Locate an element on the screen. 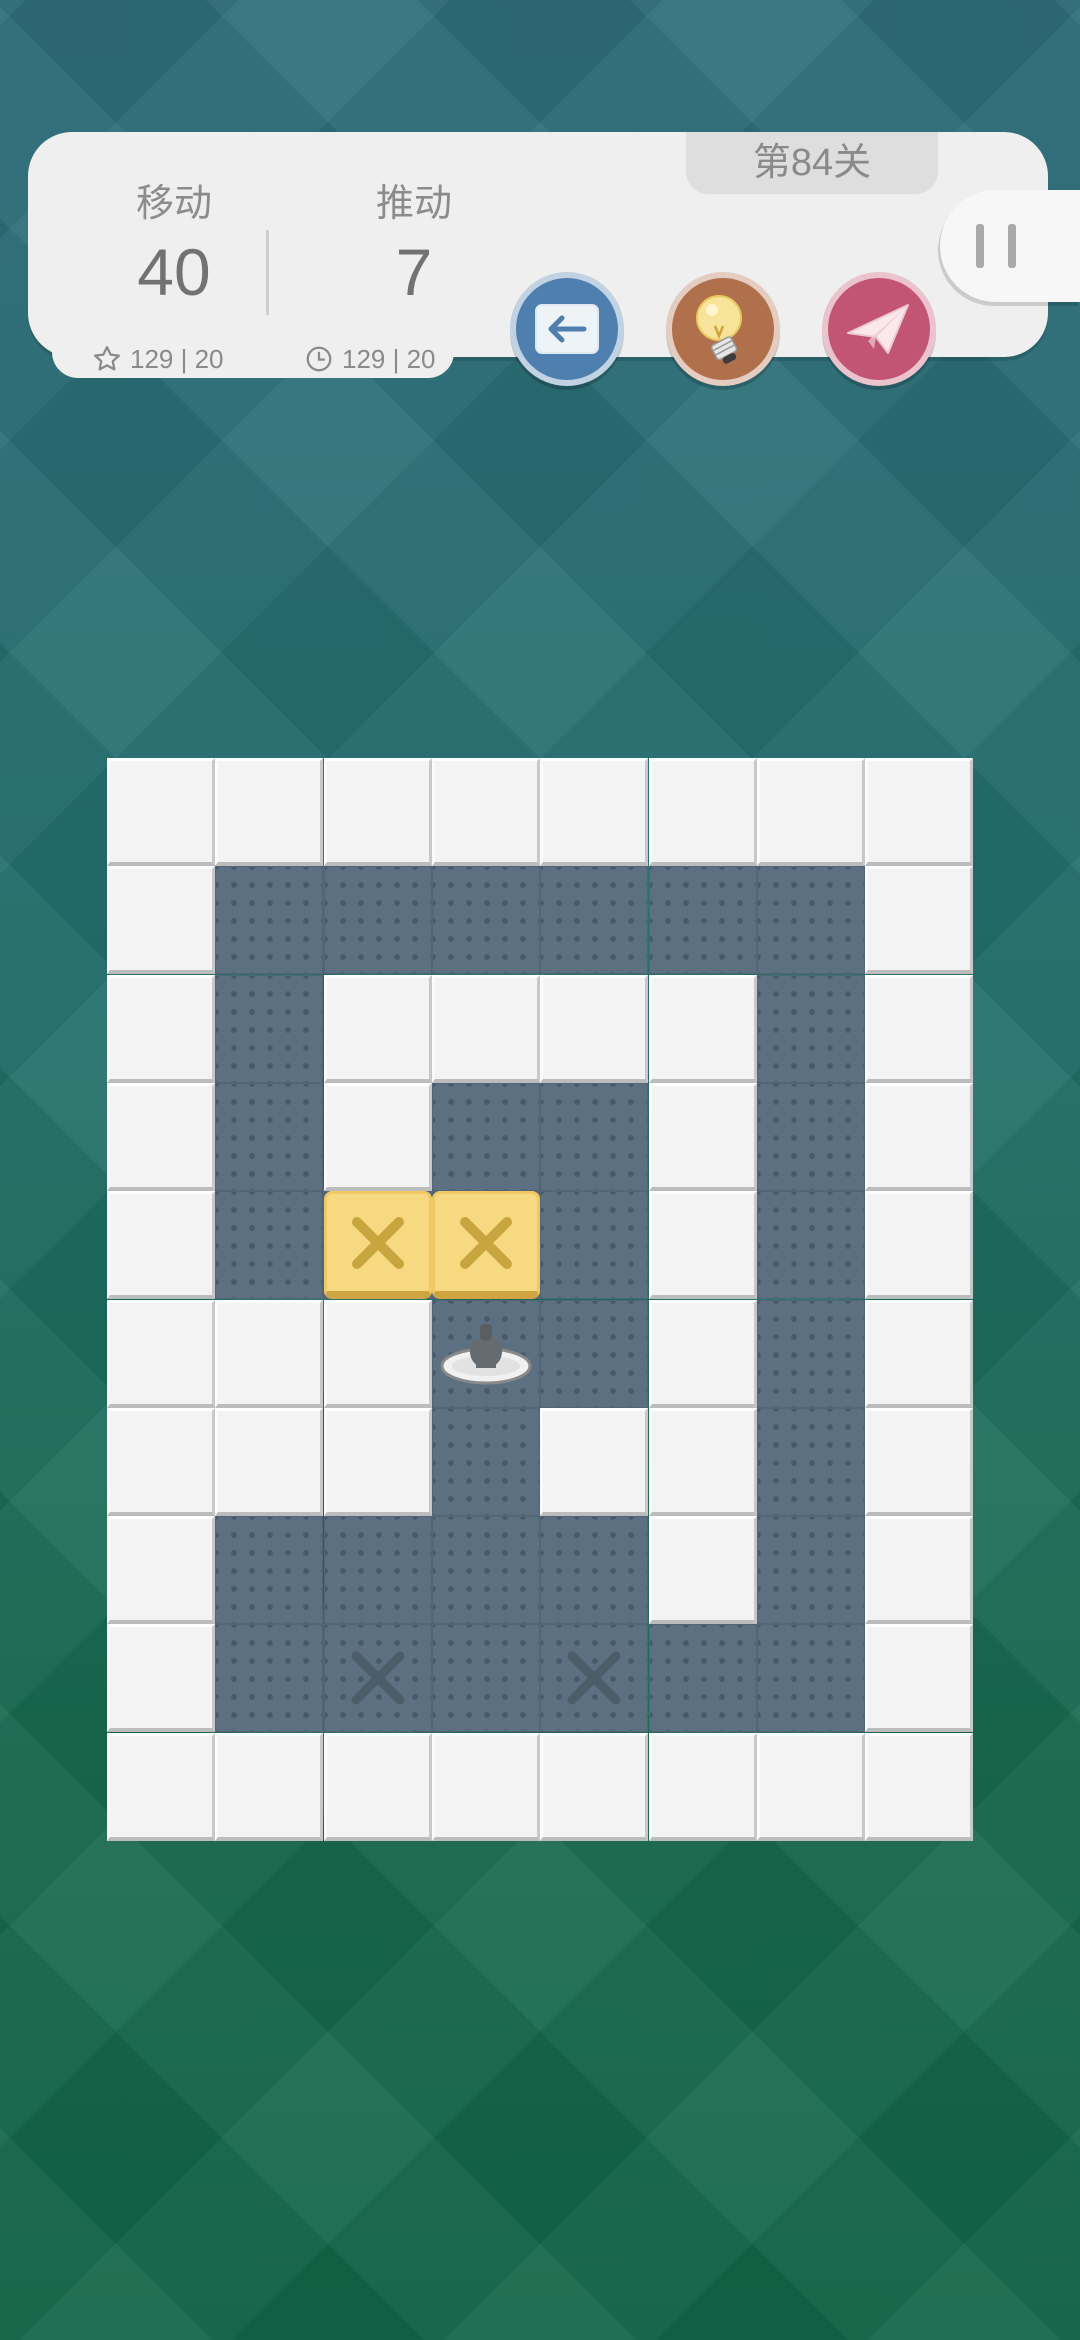  best-time-record: 129 | 20 is located at coordinates (370, 359).